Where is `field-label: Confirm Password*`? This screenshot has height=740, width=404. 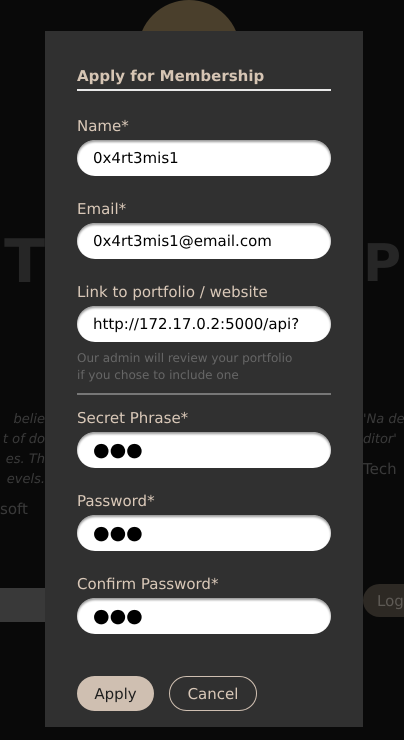 field-label: Confirm Password* is located at coordinates (148, 584).